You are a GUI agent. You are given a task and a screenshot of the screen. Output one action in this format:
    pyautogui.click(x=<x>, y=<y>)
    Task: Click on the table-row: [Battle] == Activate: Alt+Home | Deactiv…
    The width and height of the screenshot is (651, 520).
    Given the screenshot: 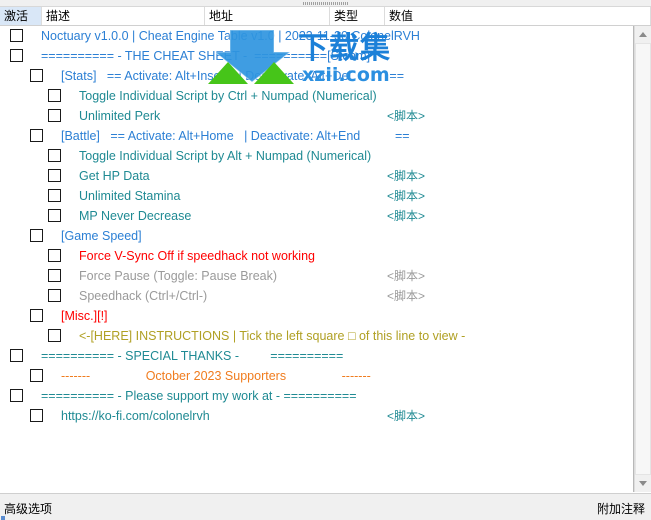 What is the action you would take?
    pyautogui.click(x=316, y=136)
    